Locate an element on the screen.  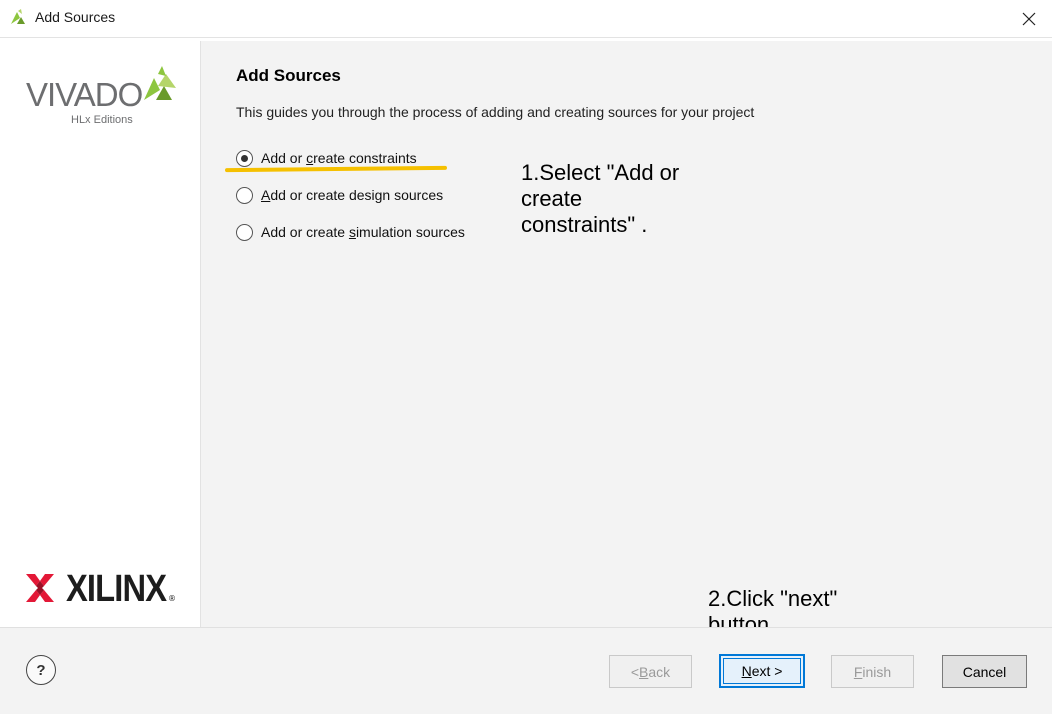
annotation-line: 2.Click "next" is located at coordinates (773, 598).